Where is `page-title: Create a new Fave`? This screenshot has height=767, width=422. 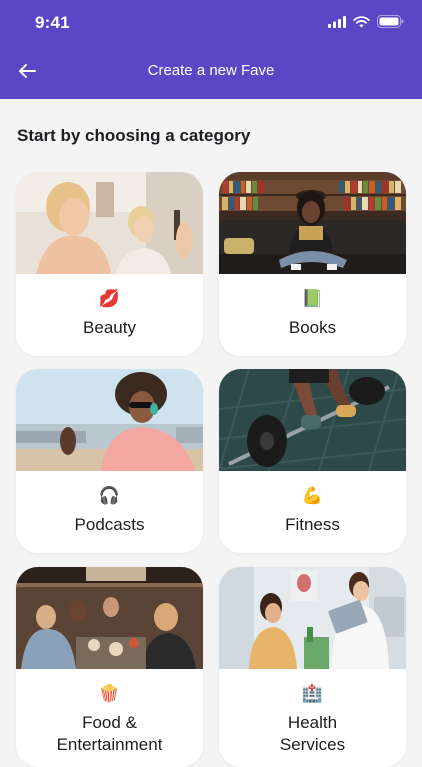
page-title: Create a new Fave is located at coordinates (211, 70).